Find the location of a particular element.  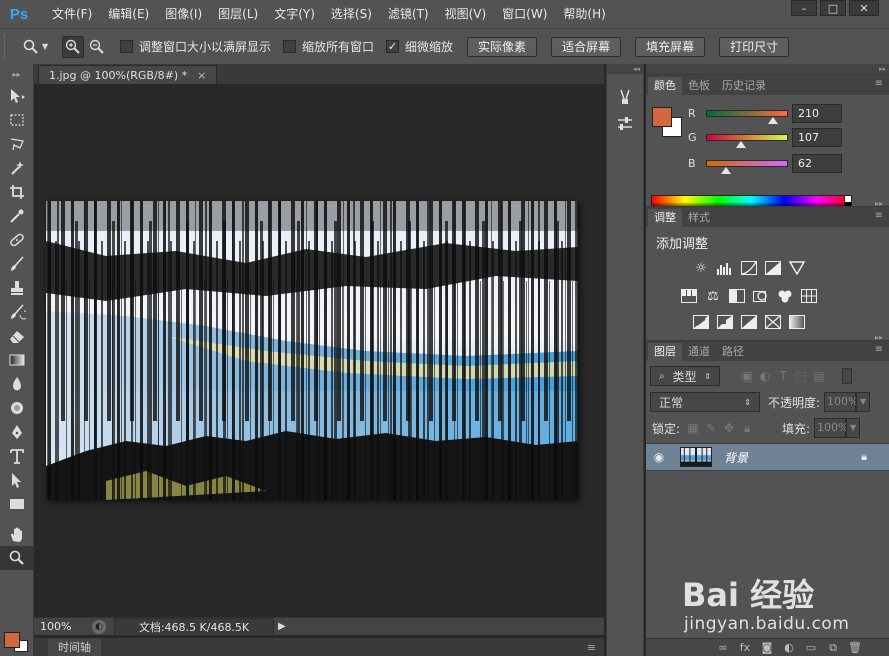

brush-presets-icon is located at coordinates (625, 97).